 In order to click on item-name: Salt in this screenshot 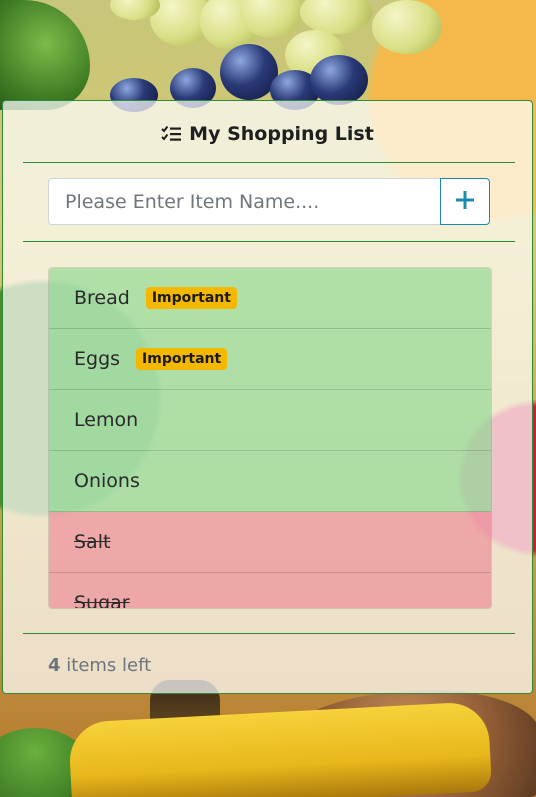, I will do `click(92, 542)`.